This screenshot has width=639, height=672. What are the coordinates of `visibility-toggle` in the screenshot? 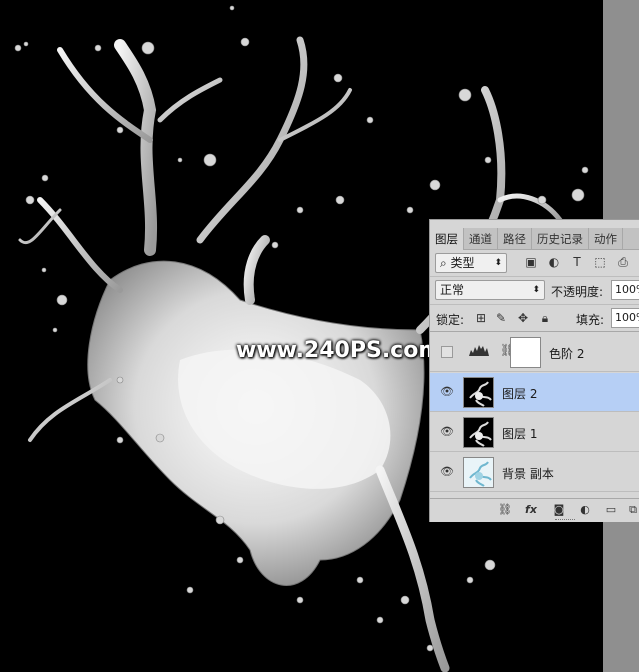 It's located at (447, 352).